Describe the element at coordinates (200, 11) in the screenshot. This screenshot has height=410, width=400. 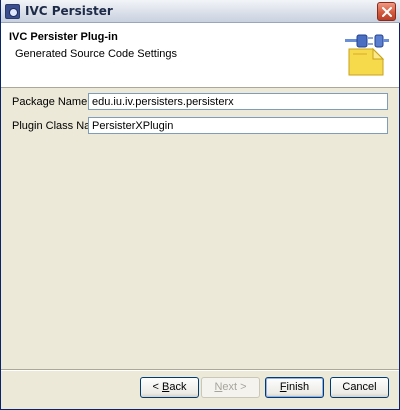
I see `title-bar: IVC Persister` at that location.